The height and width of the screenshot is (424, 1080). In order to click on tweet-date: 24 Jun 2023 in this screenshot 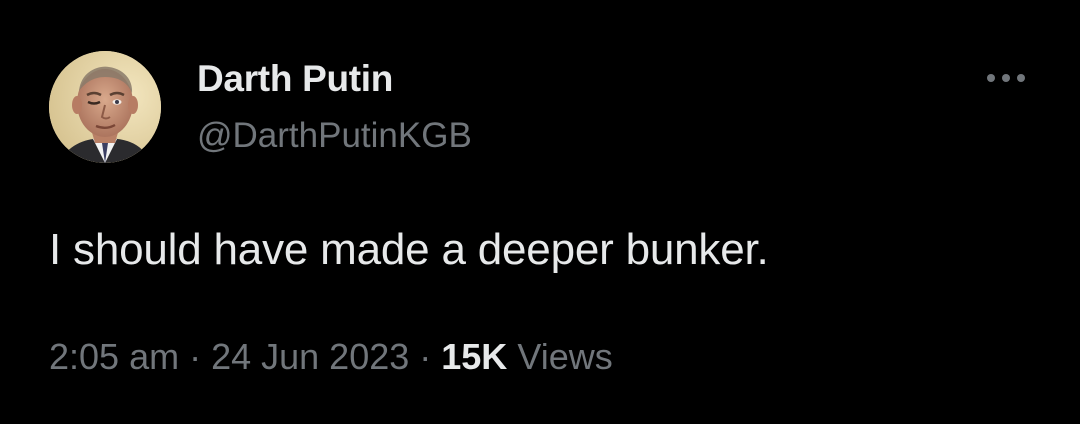, I will do `click(310, 356)`.